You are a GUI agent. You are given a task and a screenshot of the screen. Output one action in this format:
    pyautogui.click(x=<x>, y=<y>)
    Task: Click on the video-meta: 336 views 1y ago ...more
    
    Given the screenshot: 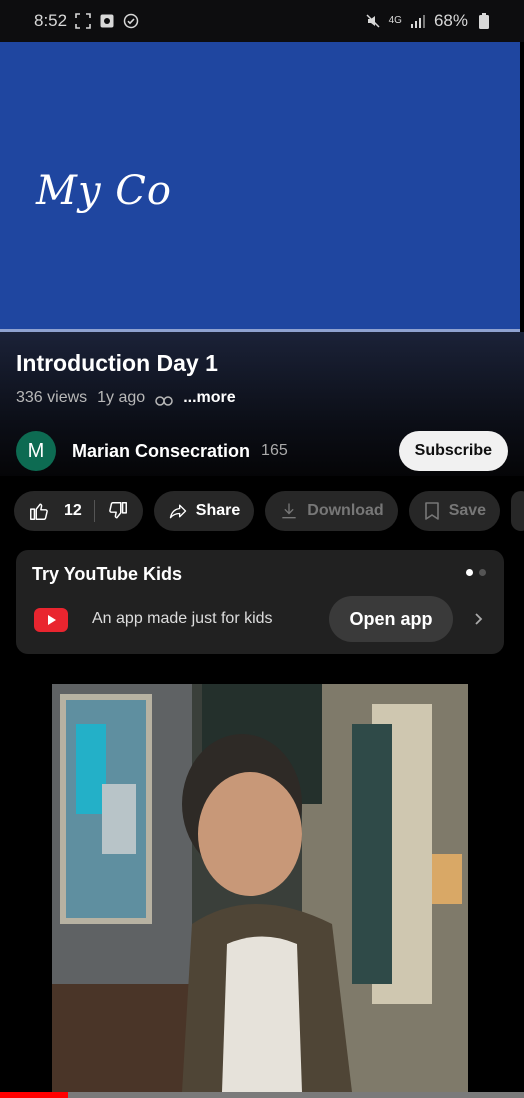 What is the action you would take?
    pyautogui.click(x=126, y=398)
    